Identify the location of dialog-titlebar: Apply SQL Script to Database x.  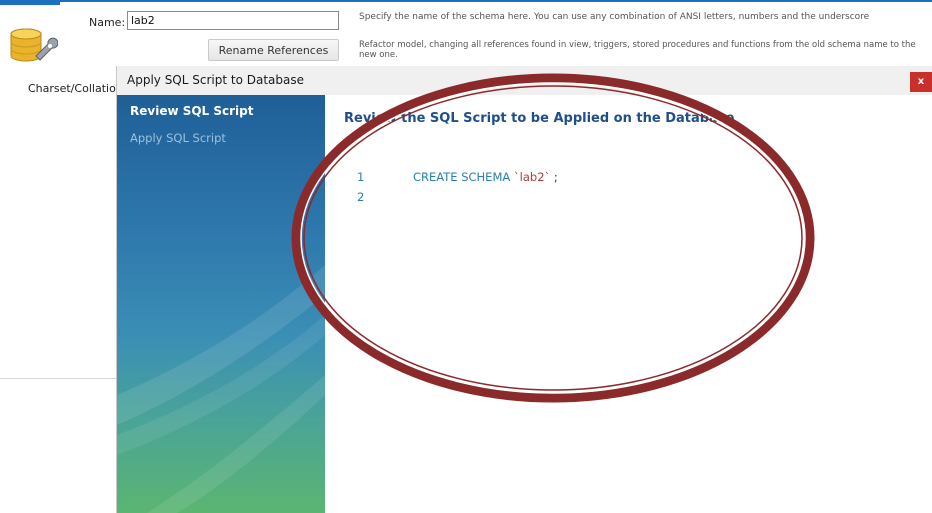
(524, 80).